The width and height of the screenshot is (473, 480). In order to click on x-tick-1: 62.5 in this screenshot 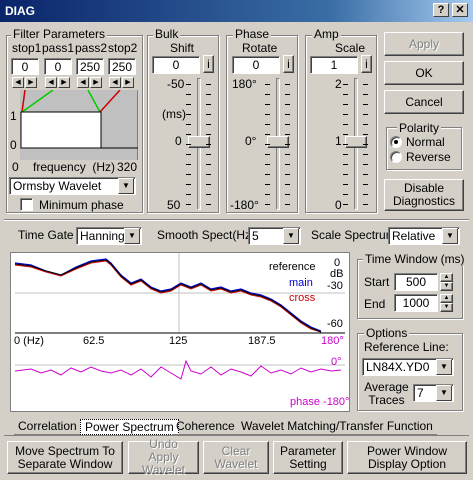, I will do `click(94, 341)`.